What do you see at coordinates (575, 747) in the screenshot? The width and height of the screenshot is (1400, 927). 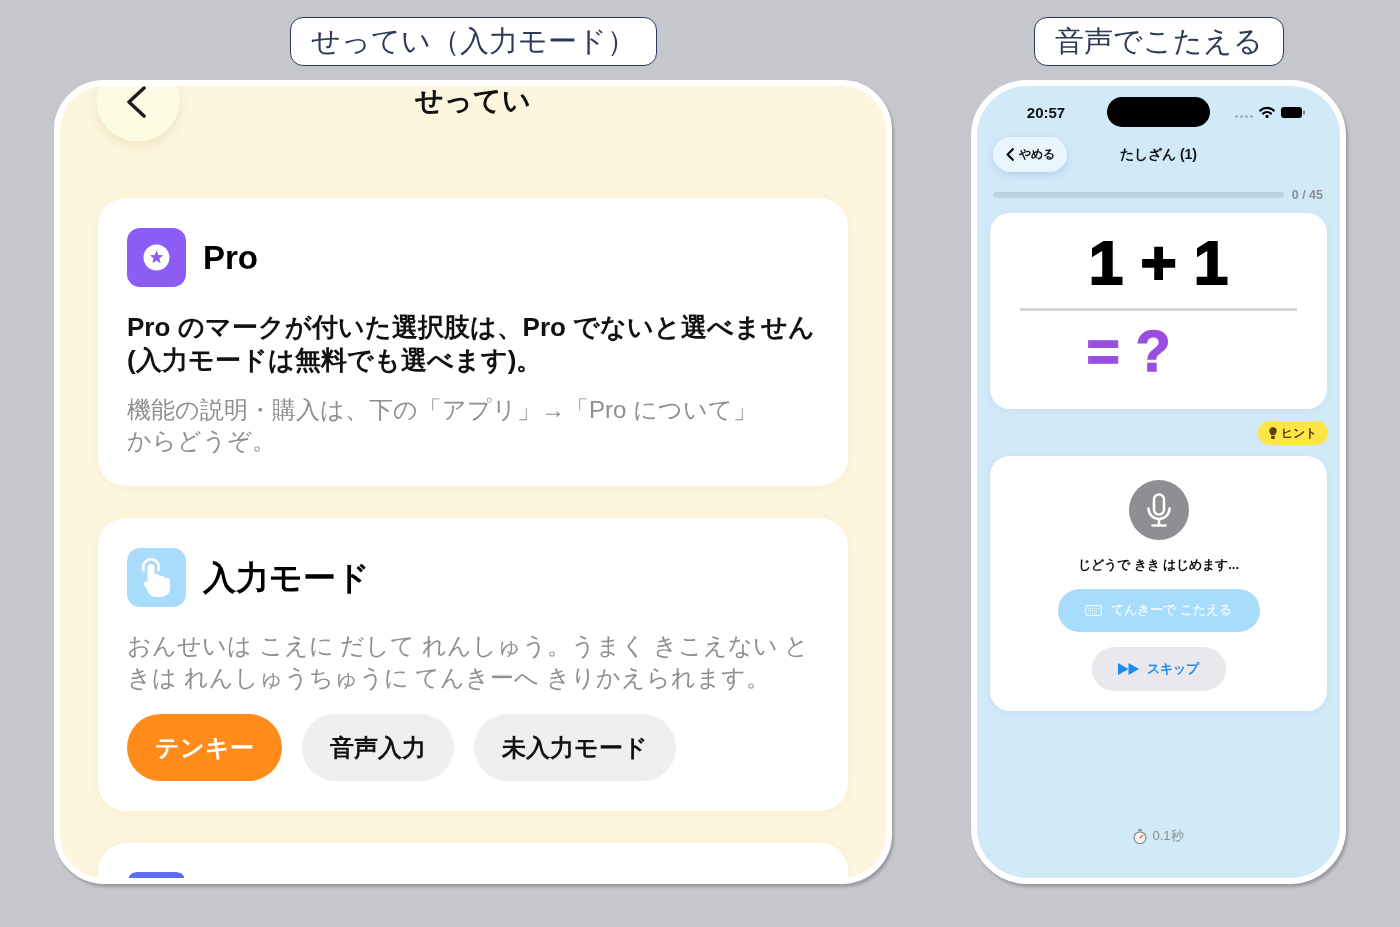 I see `mode-option-button: 未入力モード` at bounding box center [575, 747].